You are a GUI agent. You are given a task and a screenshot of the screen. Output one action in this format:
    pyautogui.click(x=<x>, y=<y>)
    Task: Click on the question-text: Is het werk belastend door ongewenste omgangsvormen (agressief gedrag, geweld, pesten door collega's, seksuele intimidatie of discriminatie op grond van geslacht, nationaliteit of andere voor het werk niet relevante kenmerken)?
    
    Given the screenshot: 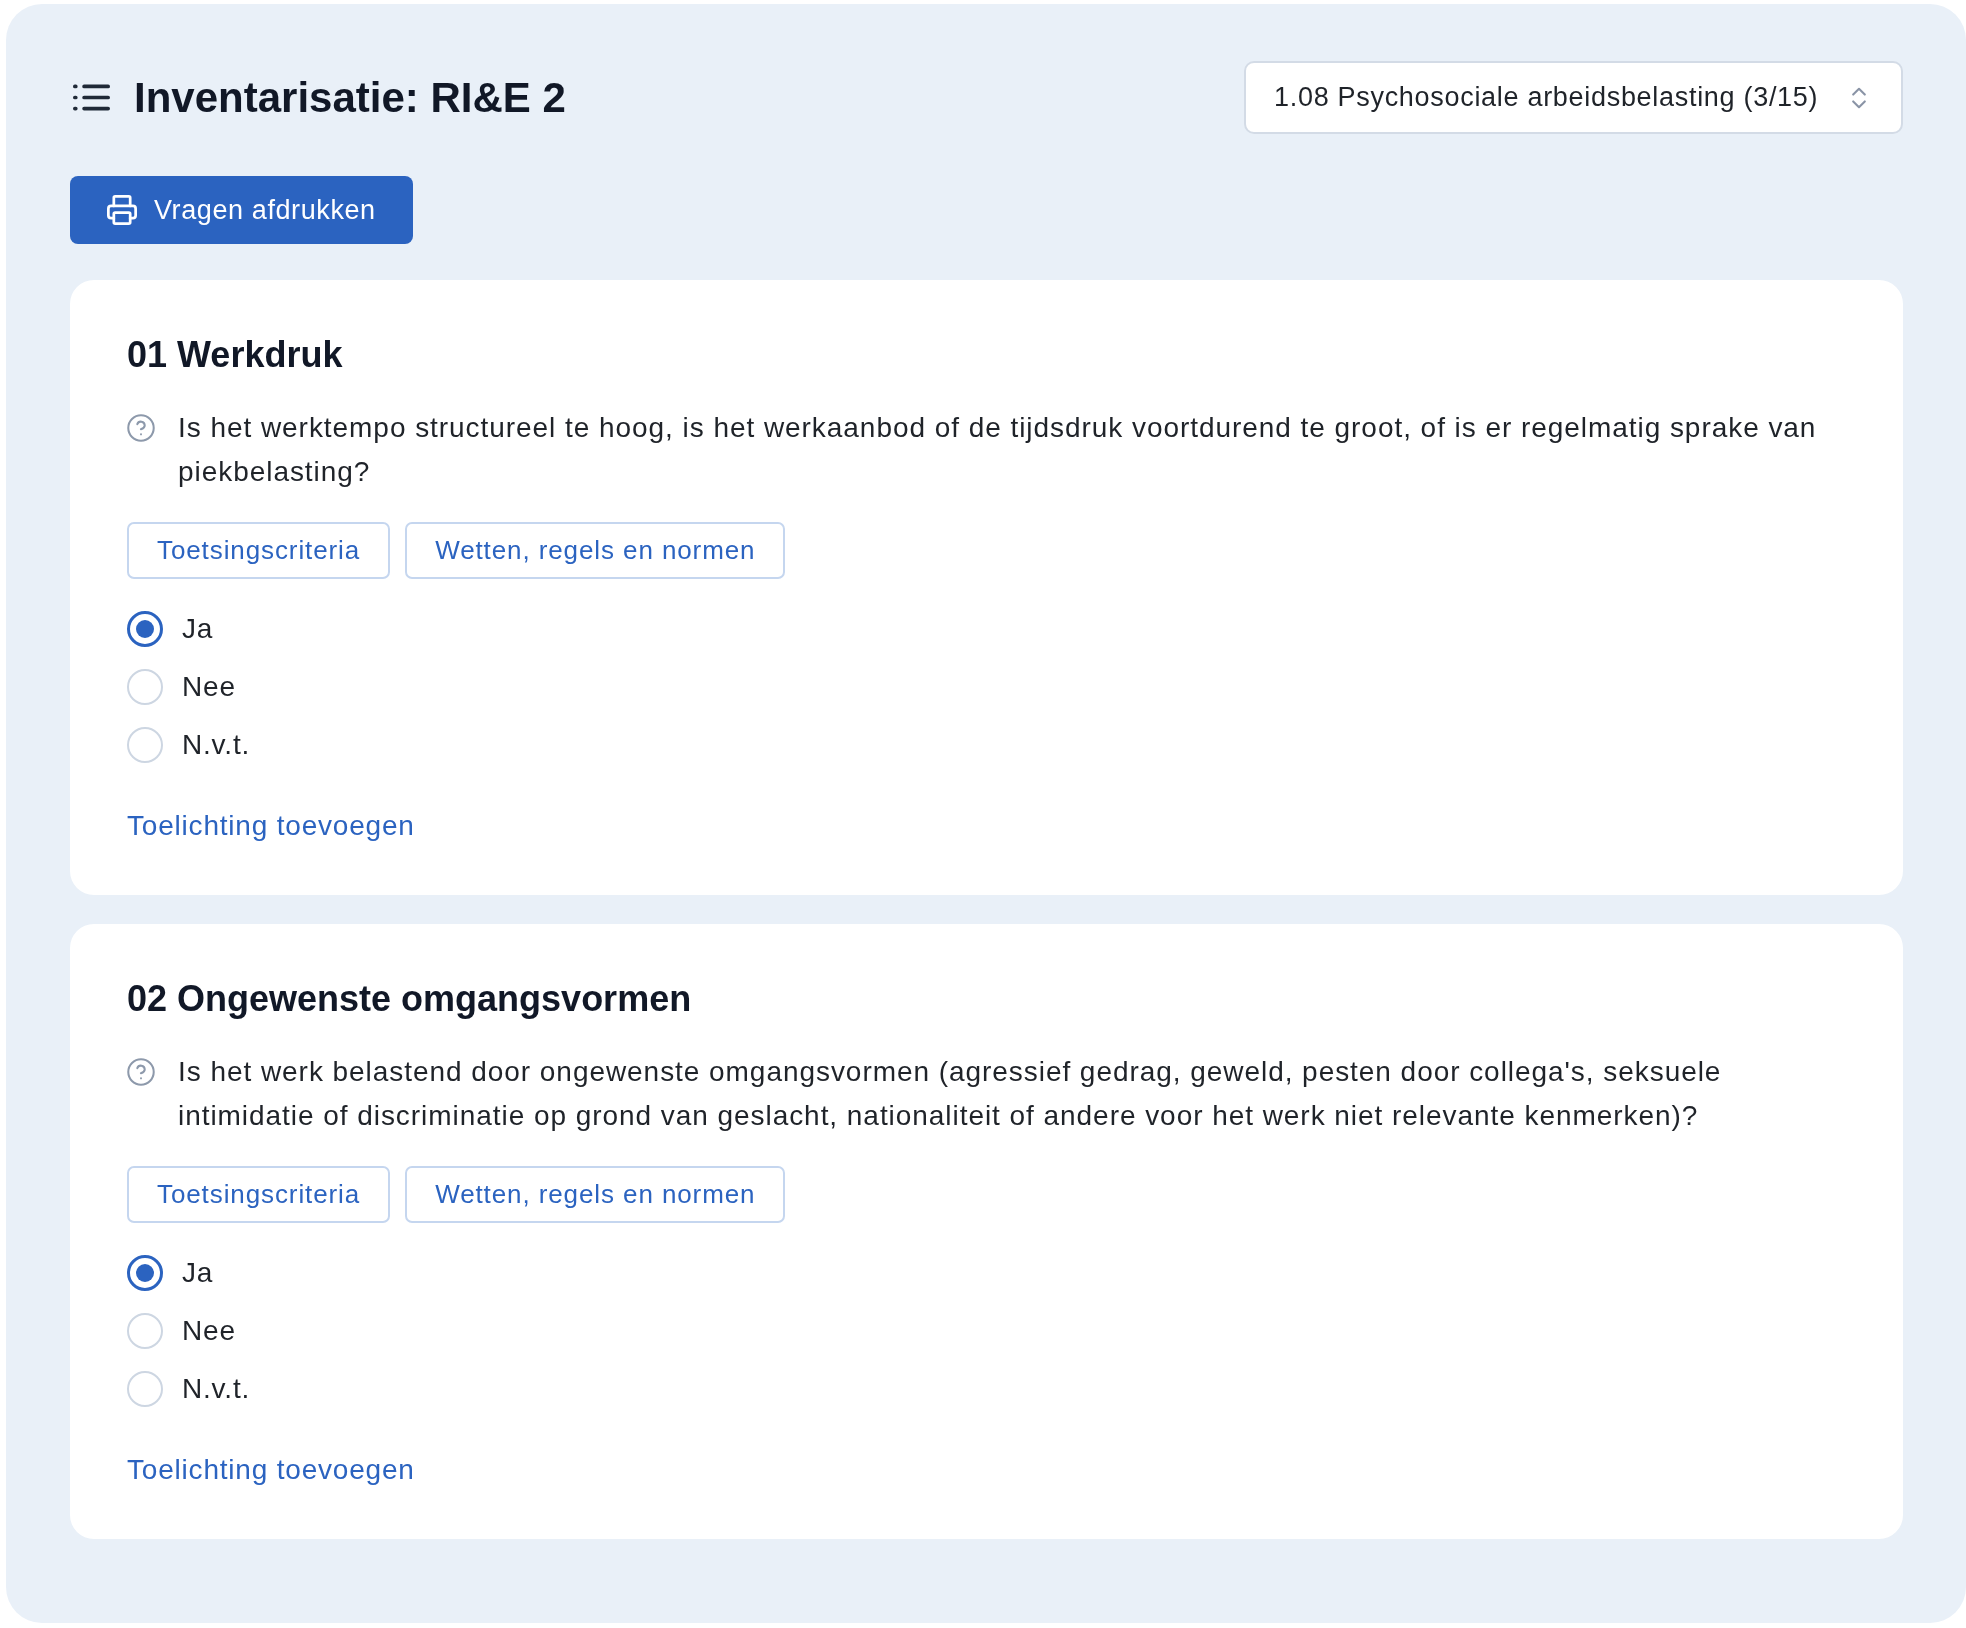 What is the action you would take?
    pyautogui.click(x=950, y=1094)
    